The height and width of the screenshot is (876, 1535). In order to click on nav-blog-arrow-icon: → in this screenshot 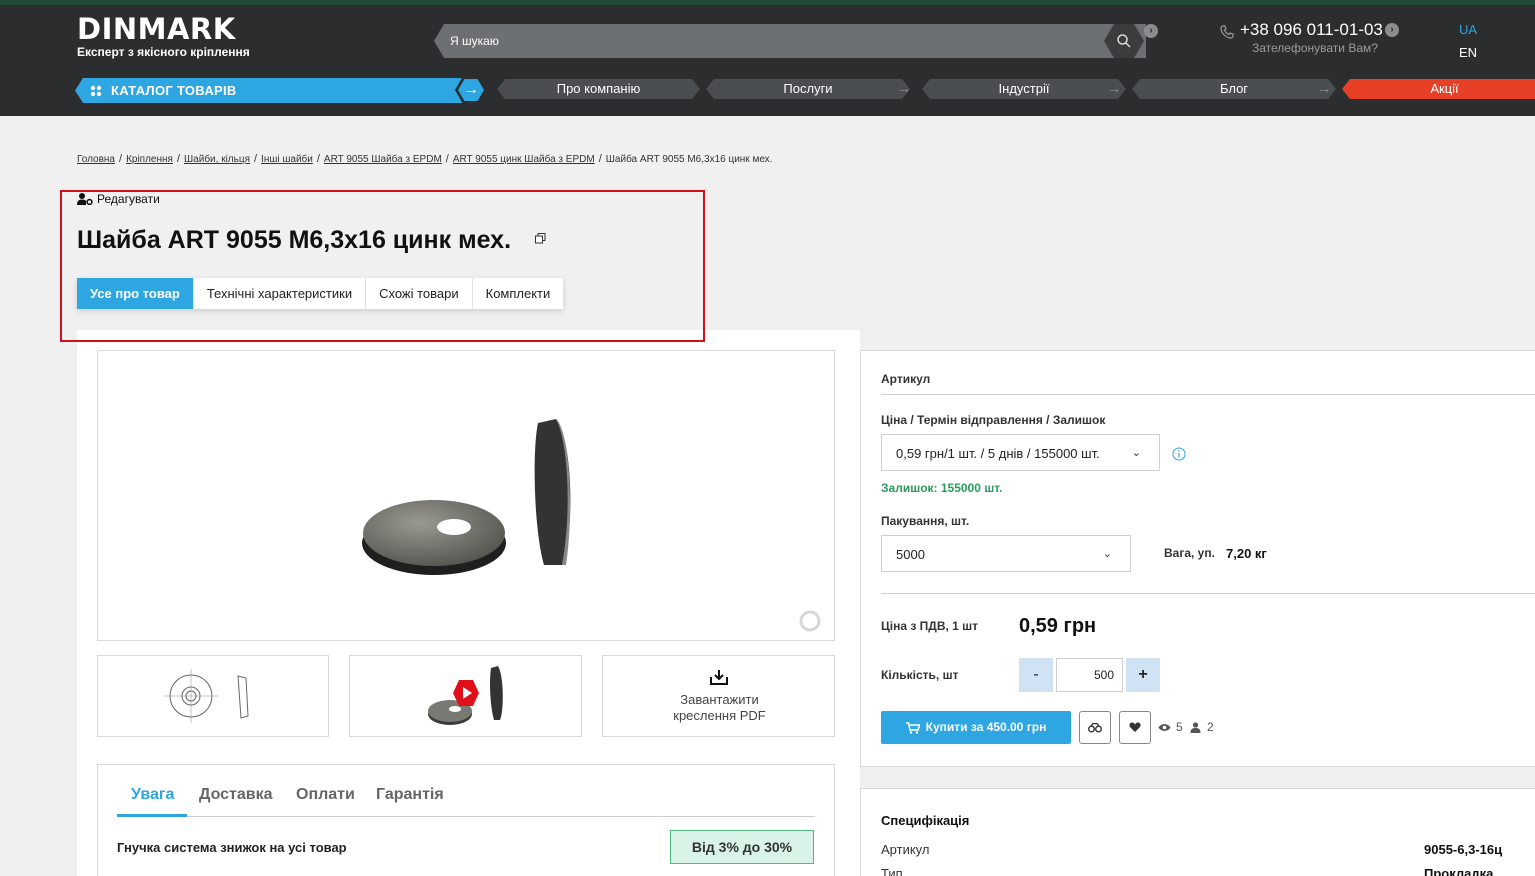, I will do `click(1324, 88)`.